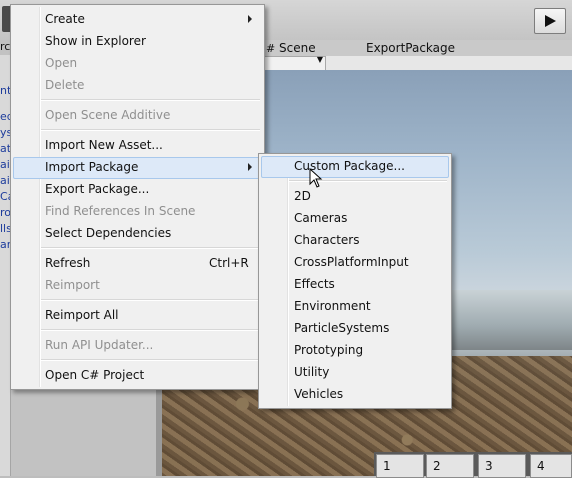 The height and width of the screenshot is (478, 572). What do you see at coordinates (107, 115) in the screenshot?
I see `menu-item-open-scene-additive: Open Scene Additive` at bounding box center [107, 115].